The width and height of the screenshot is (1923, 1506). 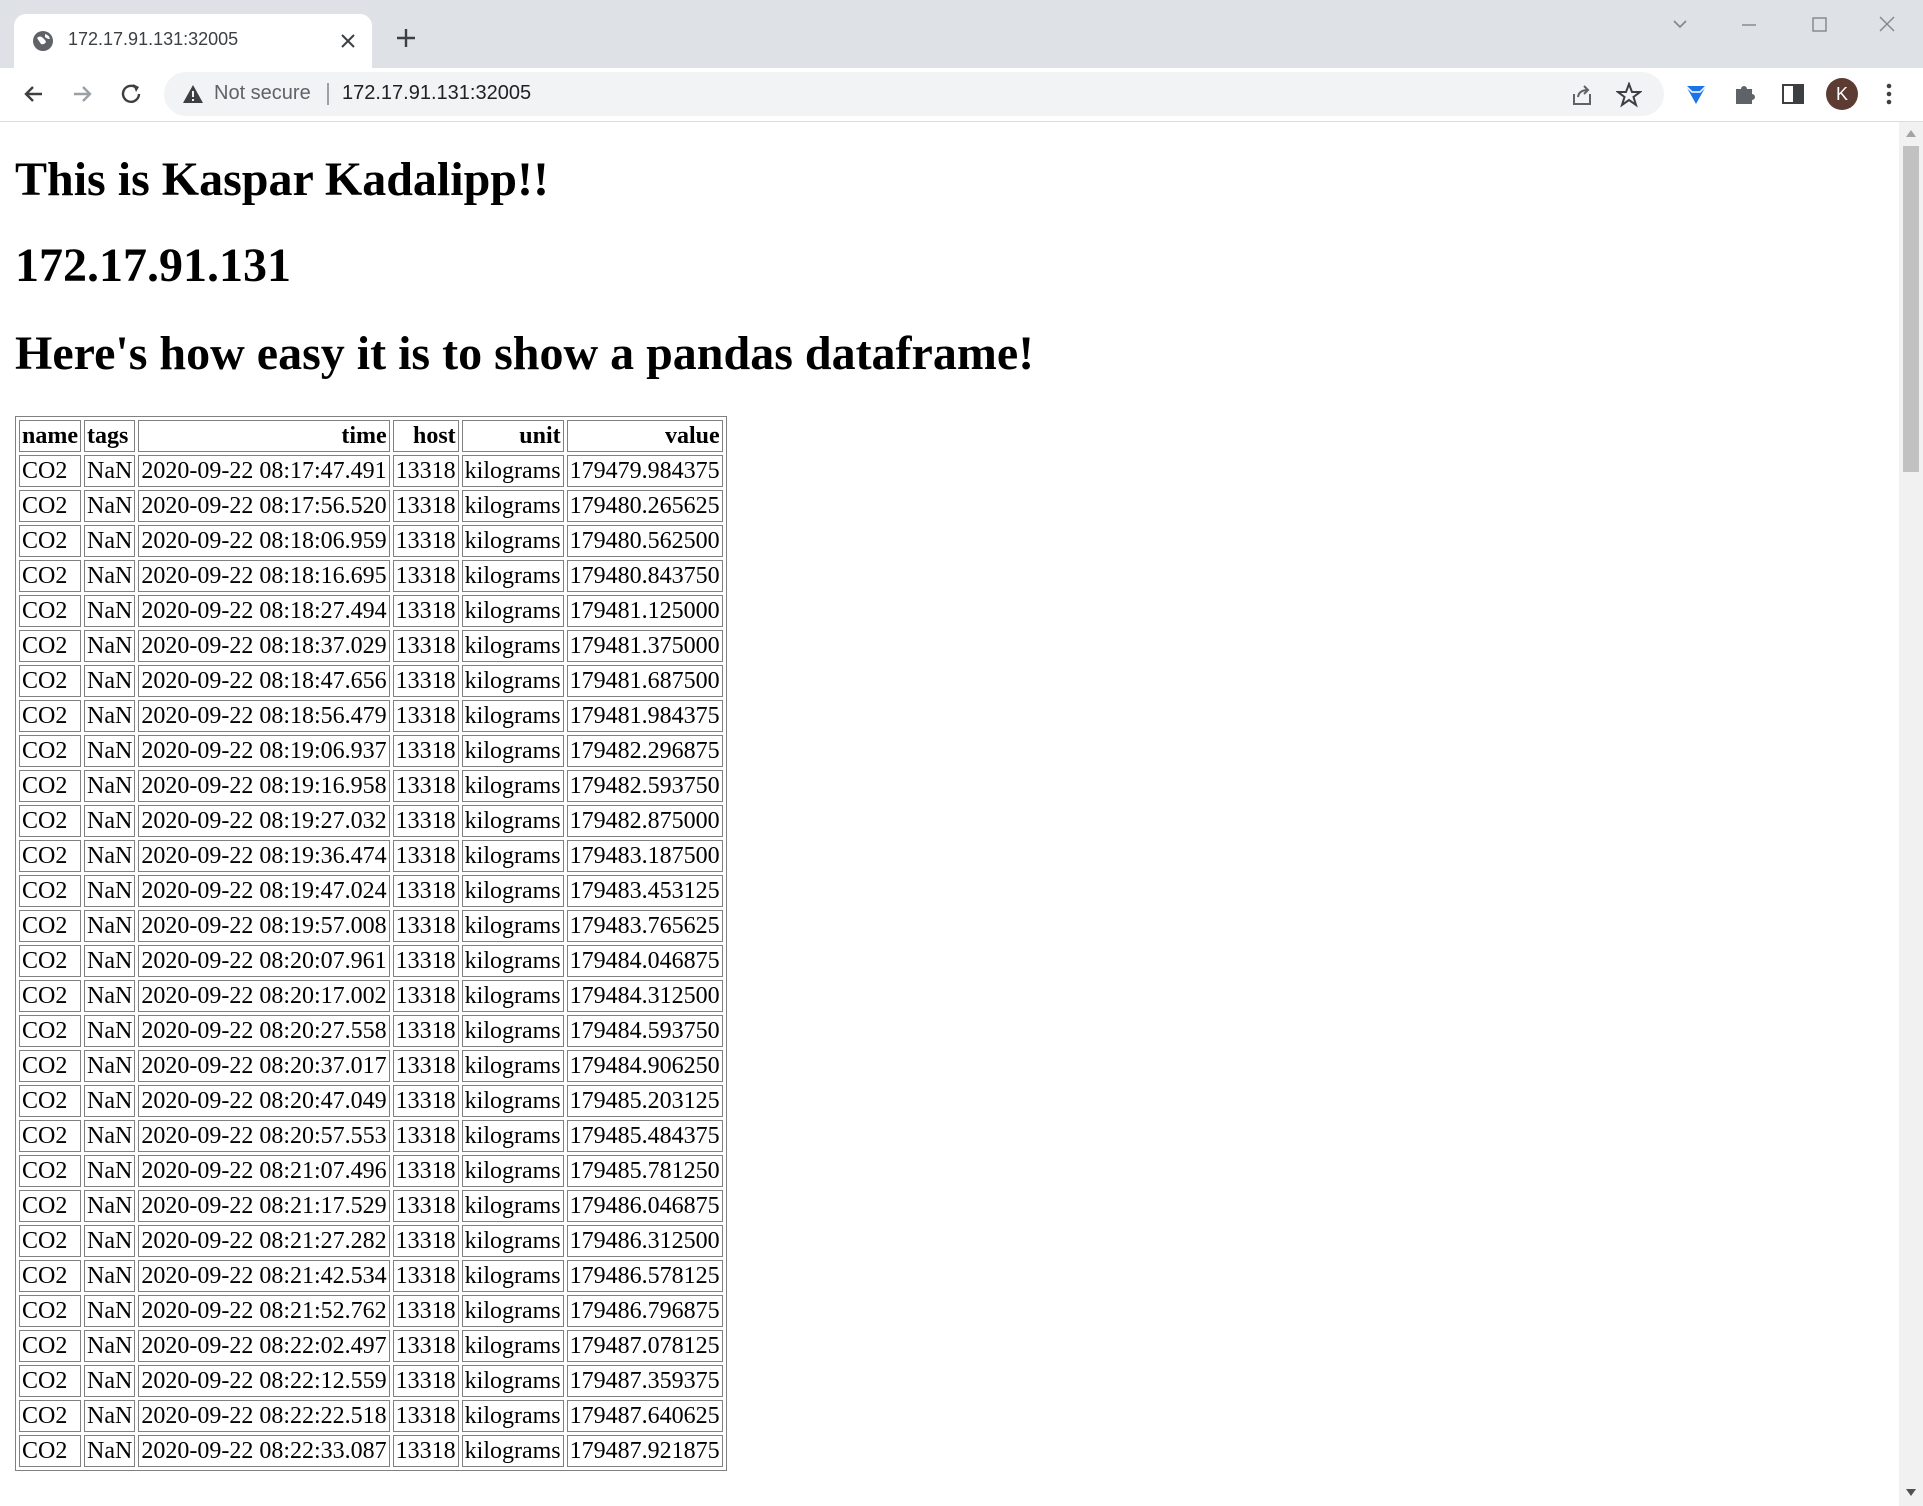 What do you see at coordinates (914, 94) in the screenshot?
I see `address-bar: Not secure 172.17.91.131:32005` at bounding box center [914, 94].